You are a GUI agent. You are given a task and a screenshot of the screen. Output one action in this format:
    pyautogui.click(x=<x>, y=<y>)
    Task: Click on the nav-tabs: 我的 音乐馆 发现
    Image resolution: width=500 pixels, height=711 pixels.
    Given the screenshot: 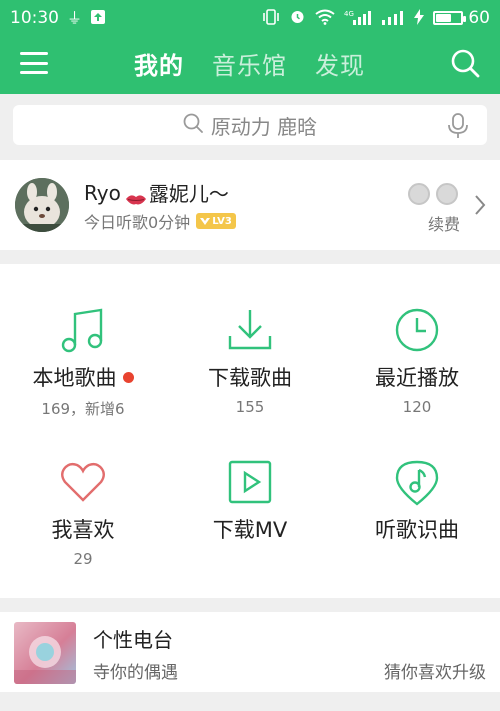 What is the action you would take?
    pyautogui.click(x=249, y=63)
    